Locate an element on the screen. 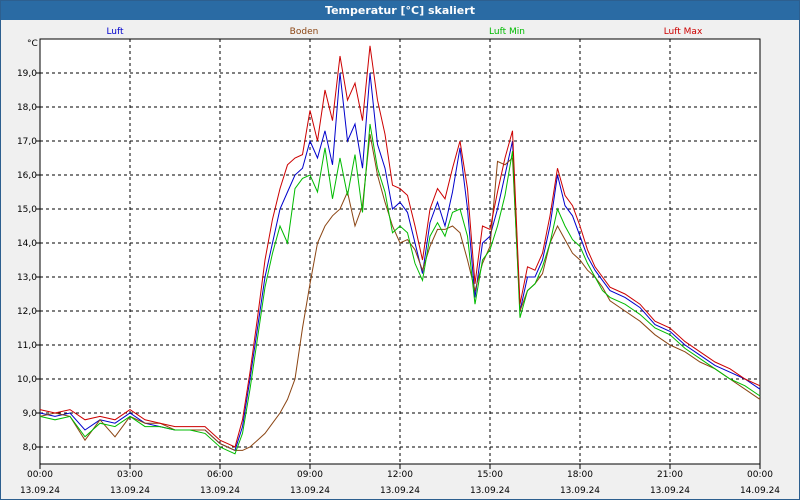  x-tick-time-label: 15:00 is located at coordinates (490, 475).